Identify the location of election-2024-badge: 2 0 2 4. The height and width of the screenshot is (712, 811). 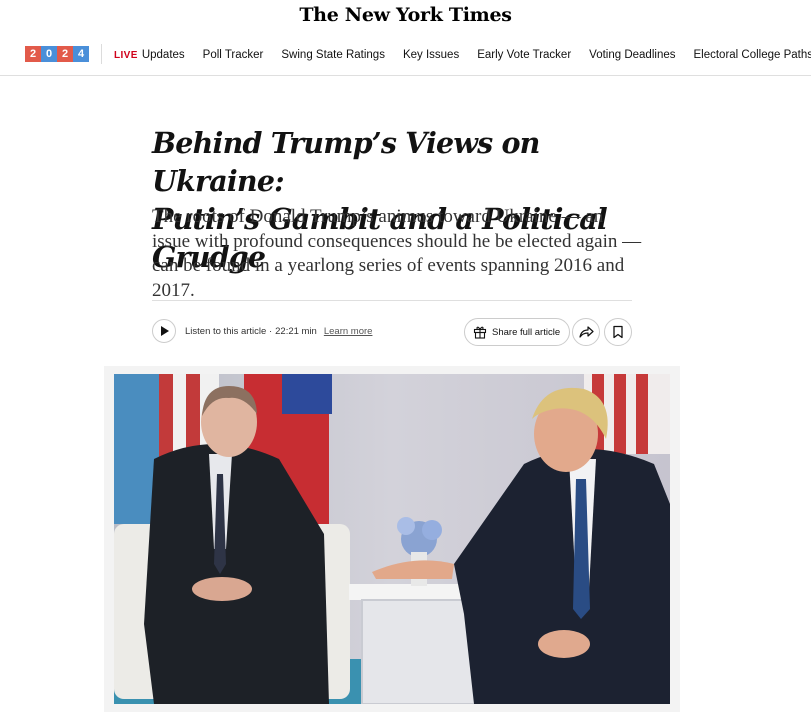
(57, 54).